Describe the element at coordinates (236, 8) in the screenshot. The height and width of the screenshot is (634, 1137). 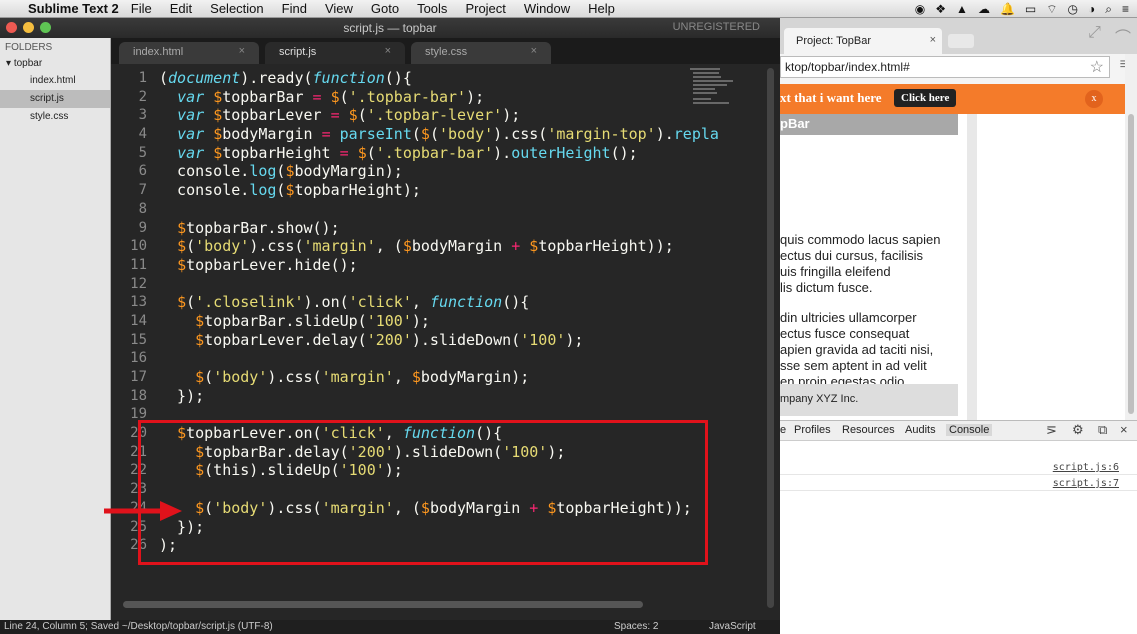
I see `menu-selection: Selection` at that location.